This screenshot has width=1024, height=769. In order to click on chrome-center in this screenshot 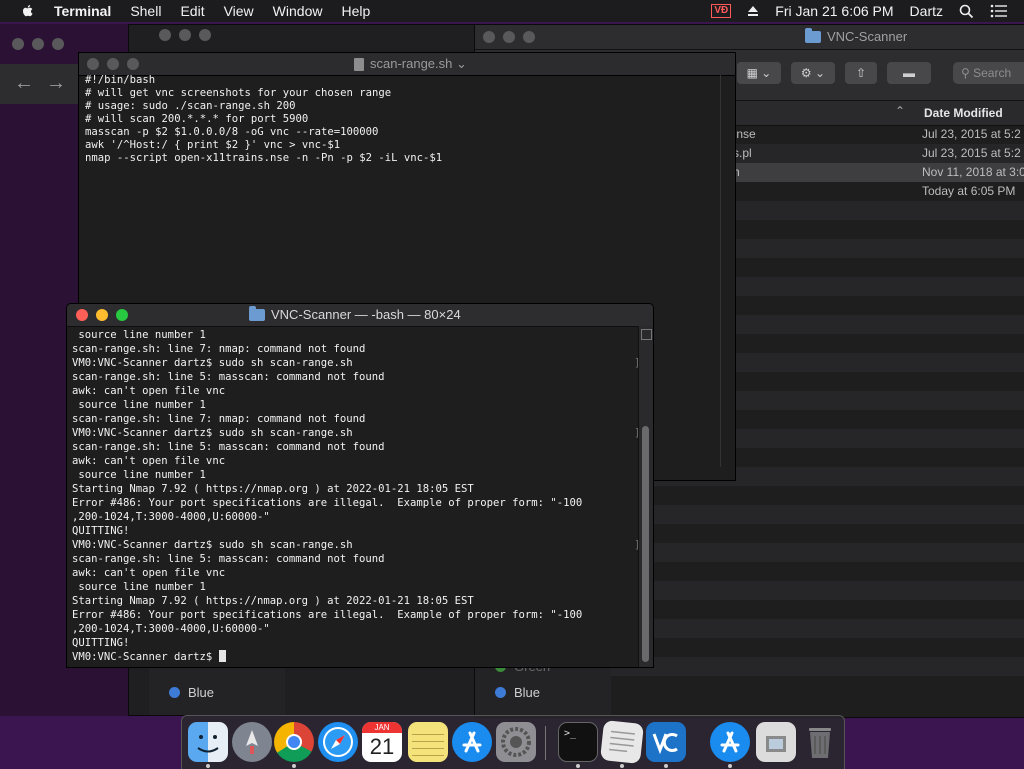, I will do `click(294, 742)`.